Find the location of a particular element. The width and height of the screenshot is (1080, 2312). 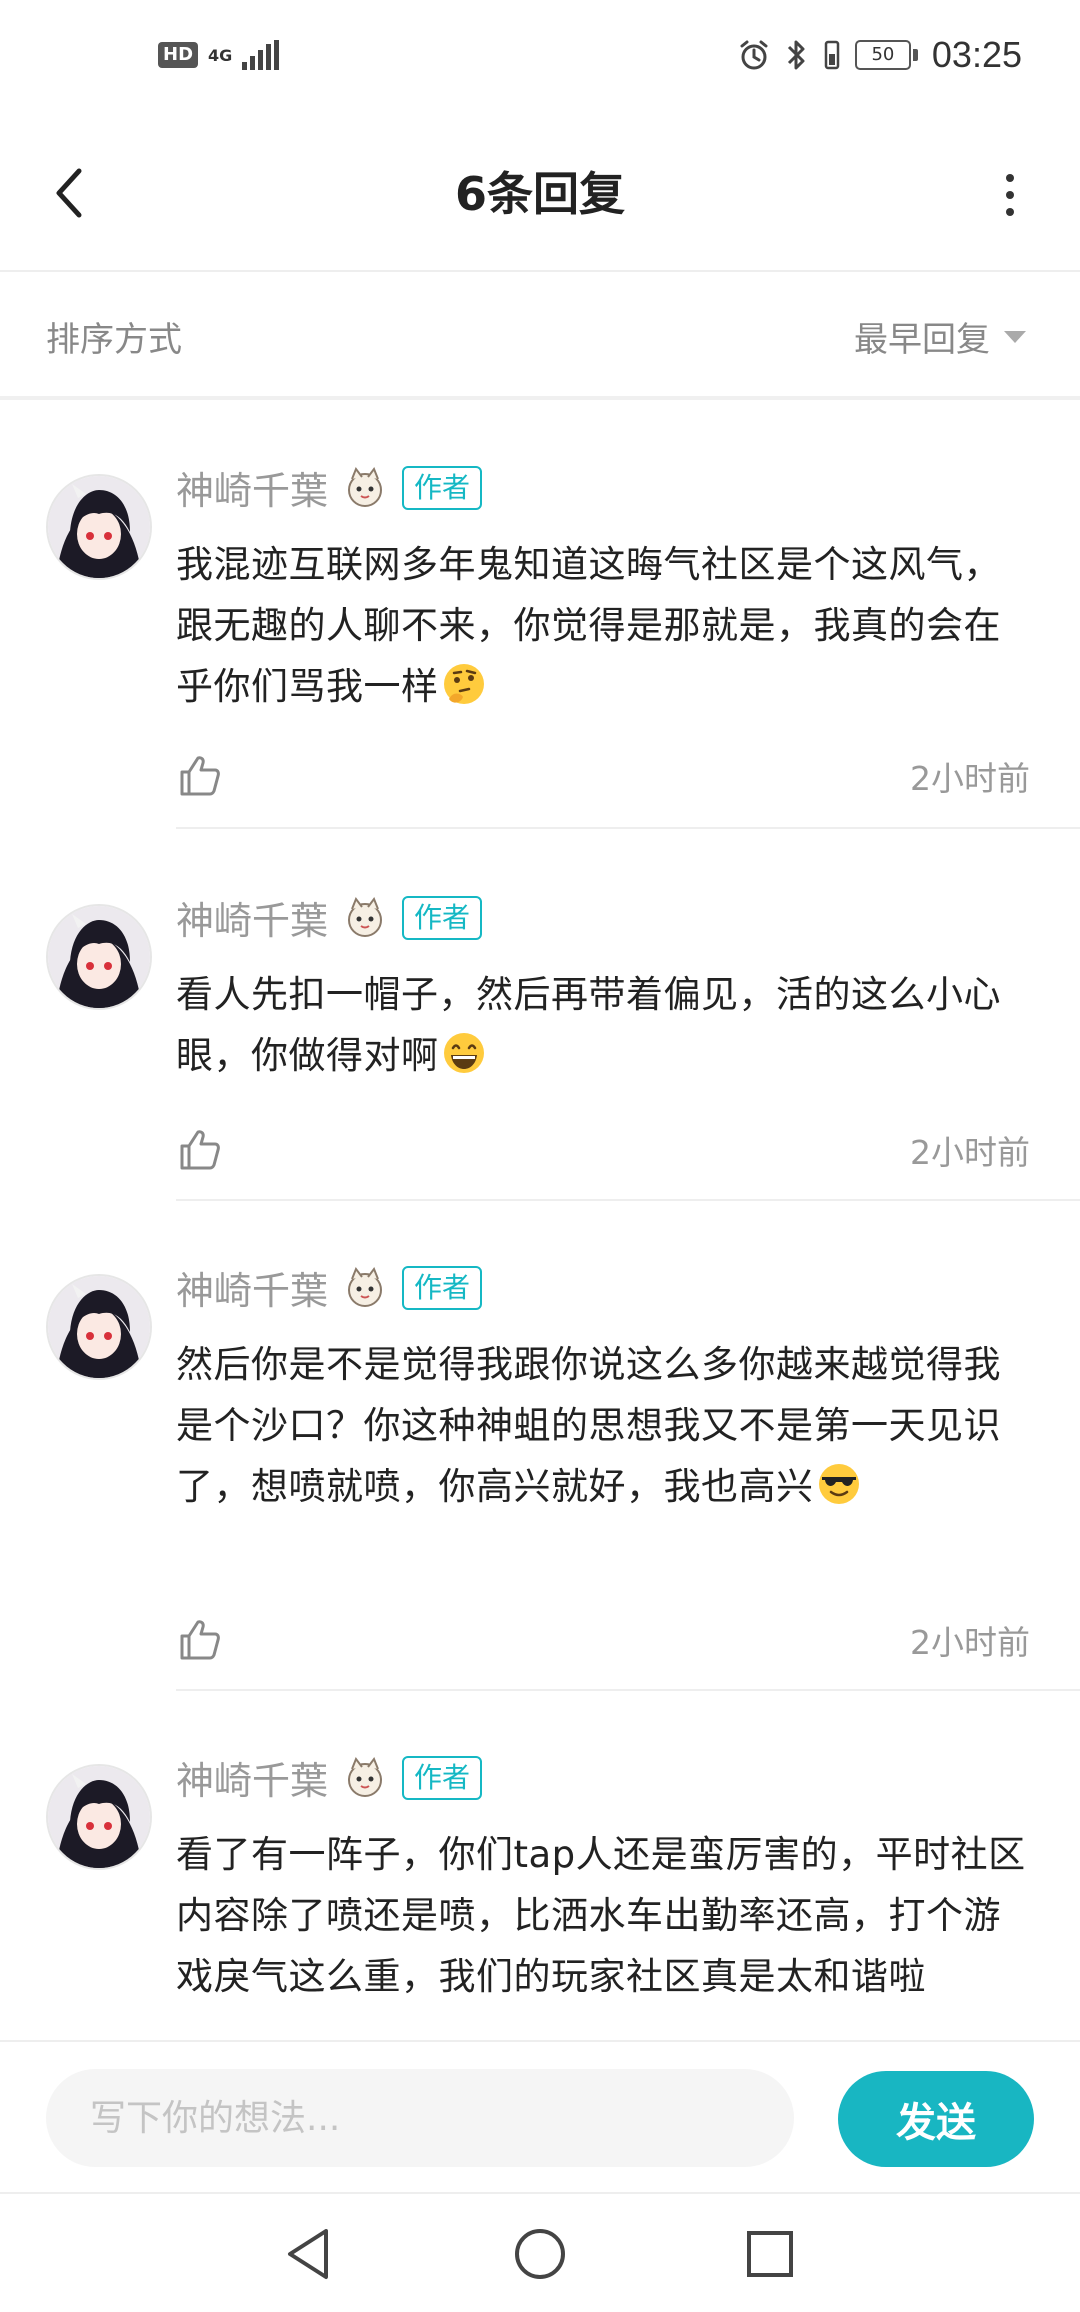

bluetooth-icon is located at coordinates (796, 55).